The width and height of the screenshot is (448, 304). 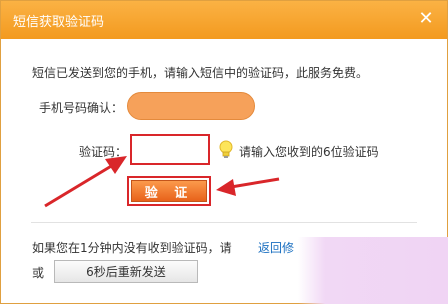 I want to click on lightbulb-icon, so click(x=226, y=149).